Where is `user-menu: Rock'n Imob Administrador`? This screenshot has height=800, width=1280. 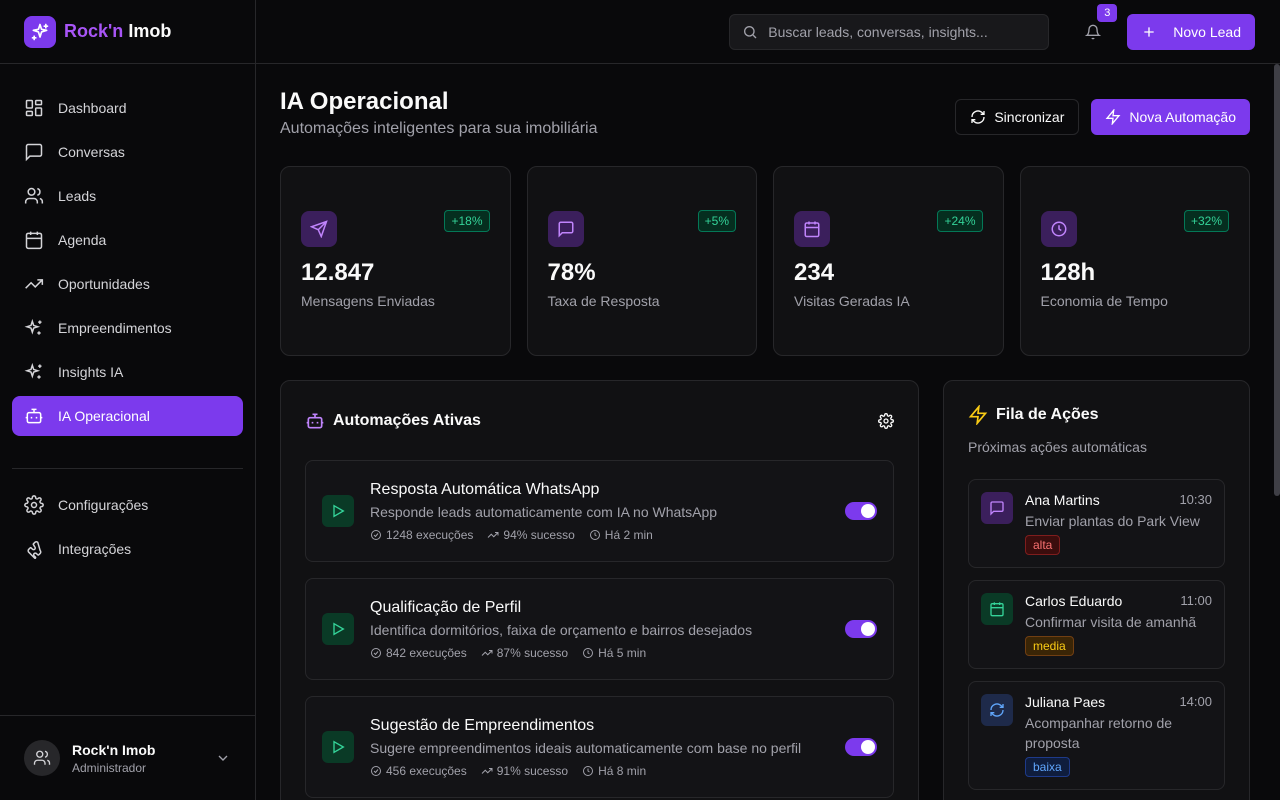
user-menu: Rock'n Imob Administrador is located at coordinates (127, 757).